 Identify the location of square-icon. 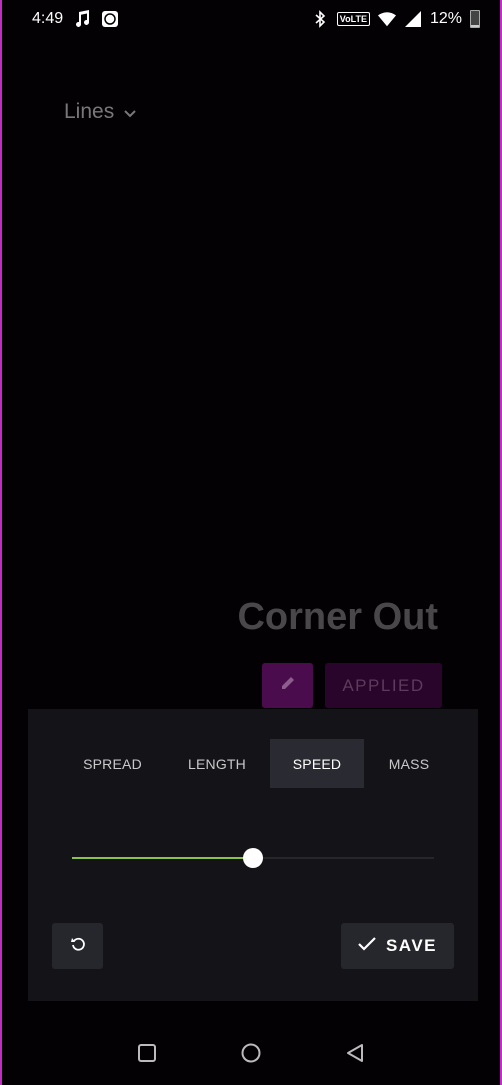
(147, 1055).